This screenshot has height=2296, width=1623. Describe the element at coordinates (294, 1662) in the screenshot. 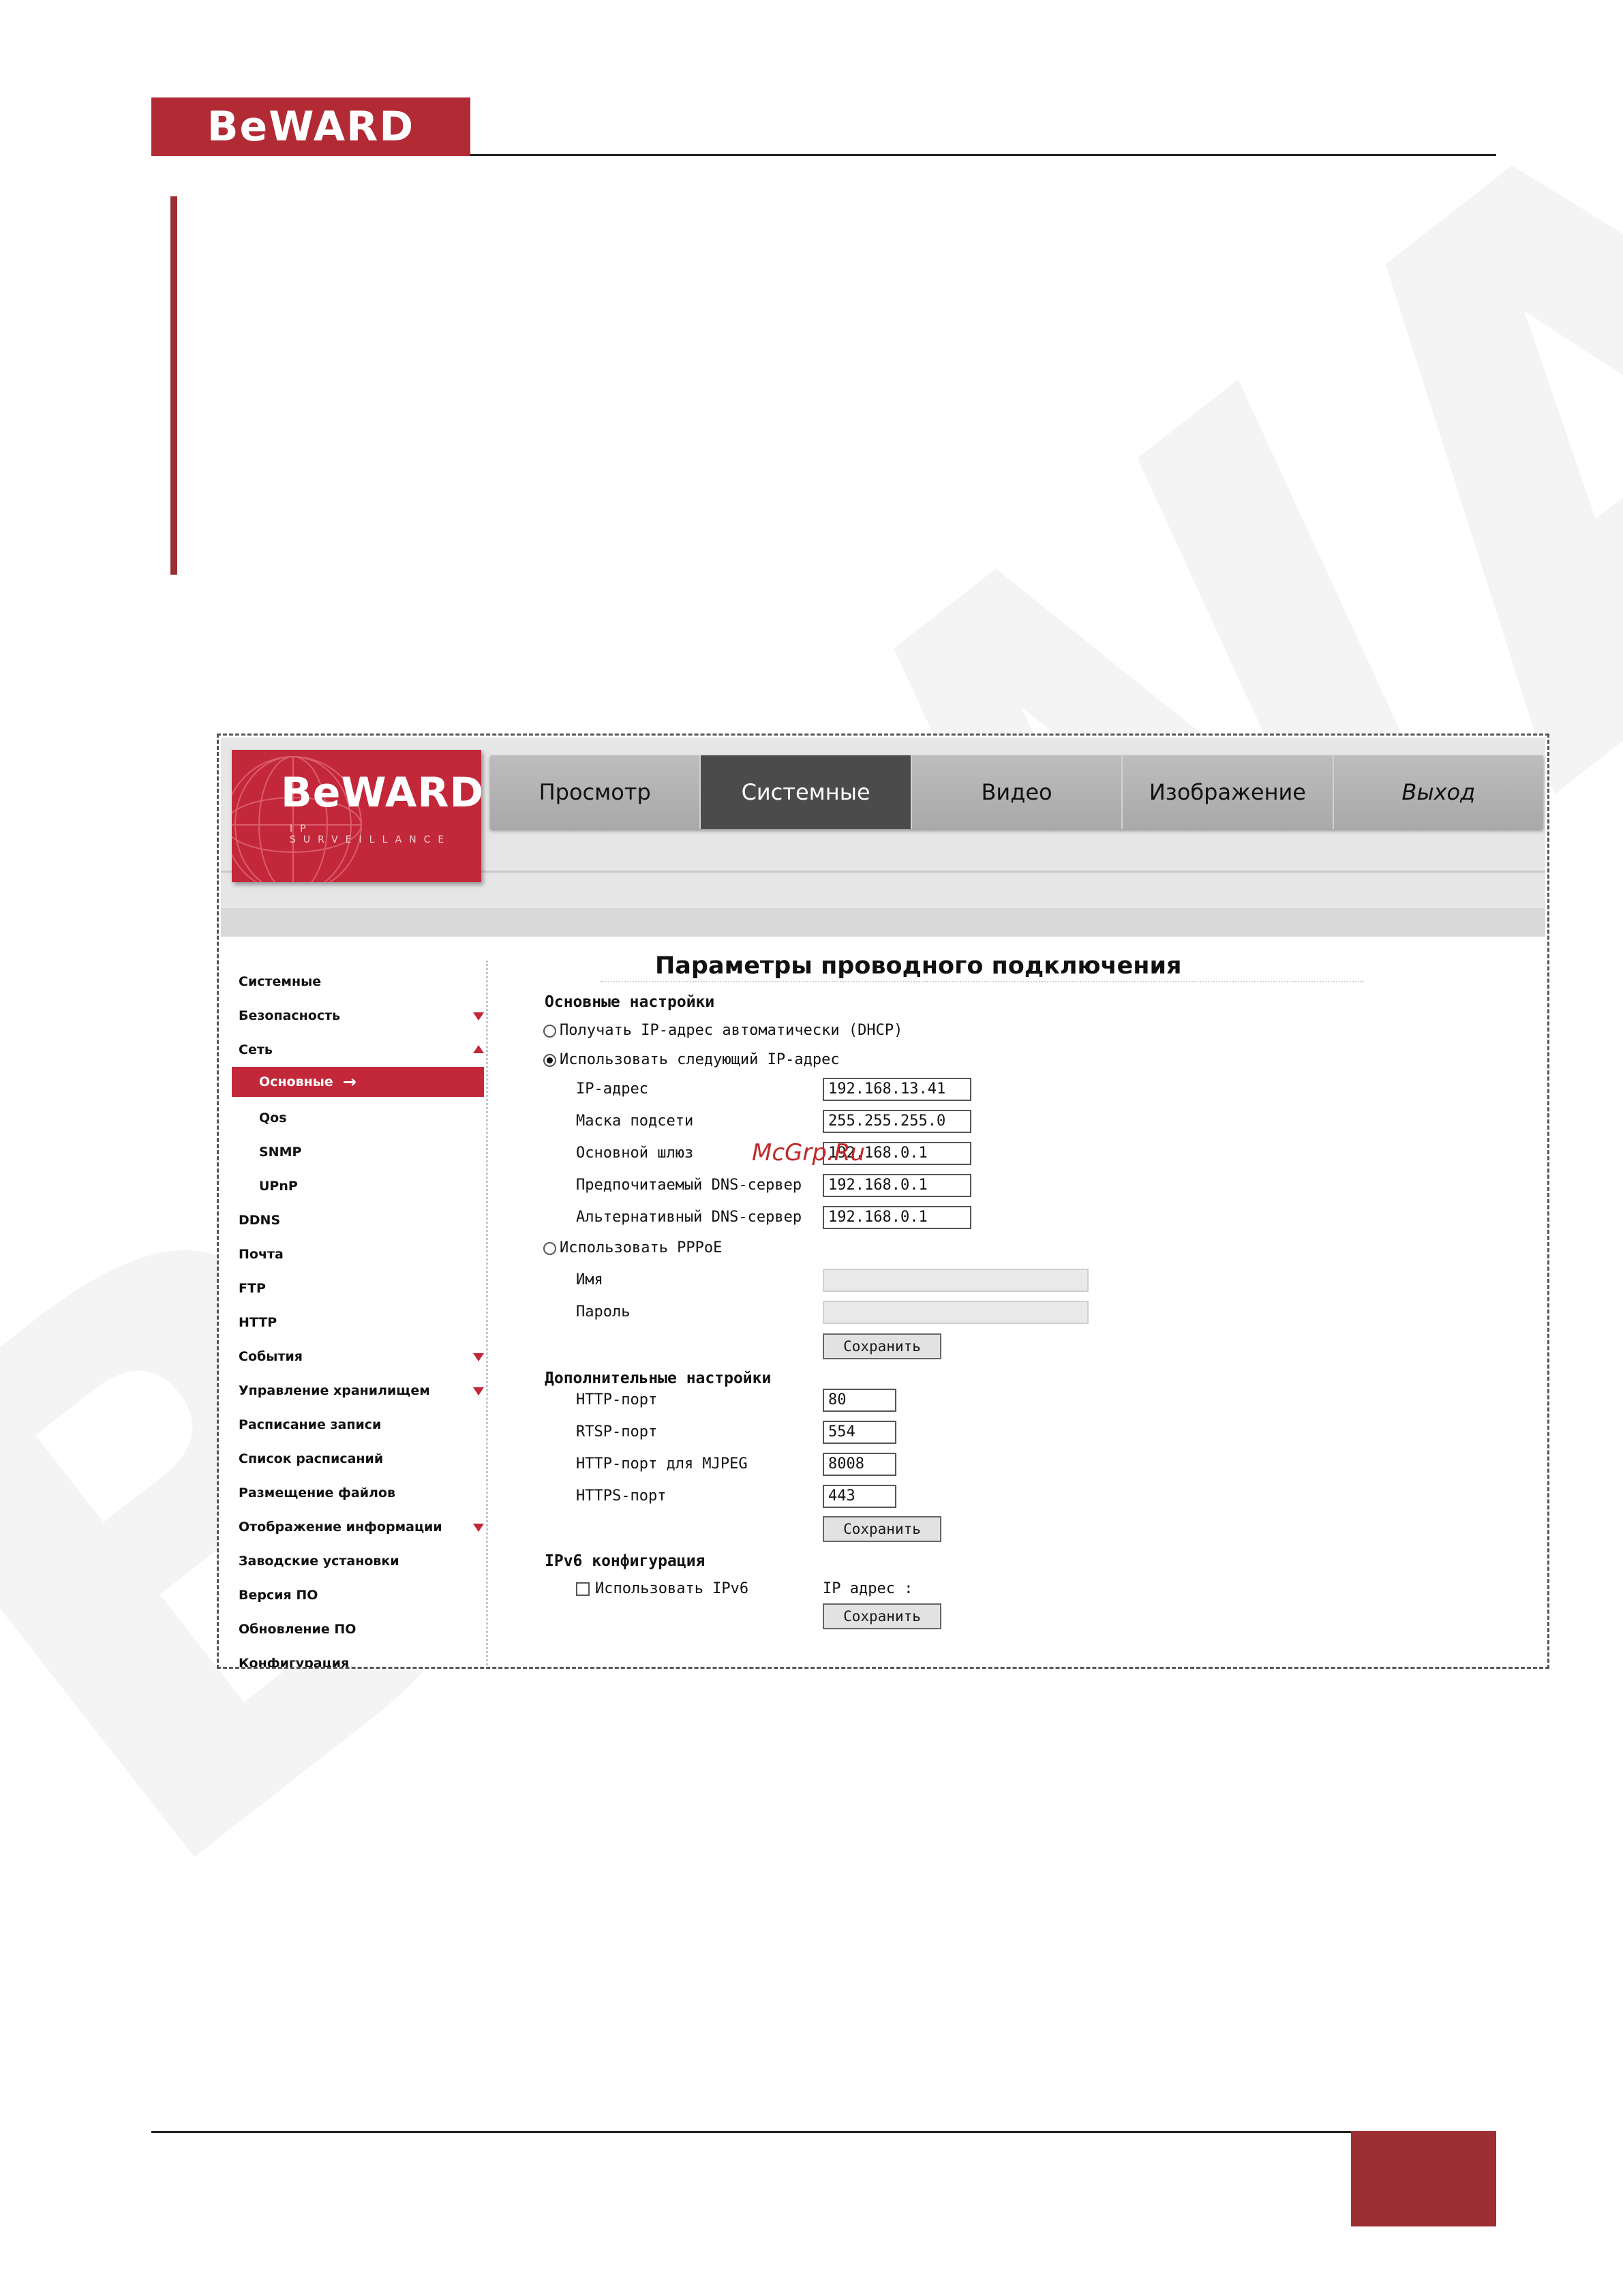

I see `menu-item-configuration: Конфигурация` at that location.